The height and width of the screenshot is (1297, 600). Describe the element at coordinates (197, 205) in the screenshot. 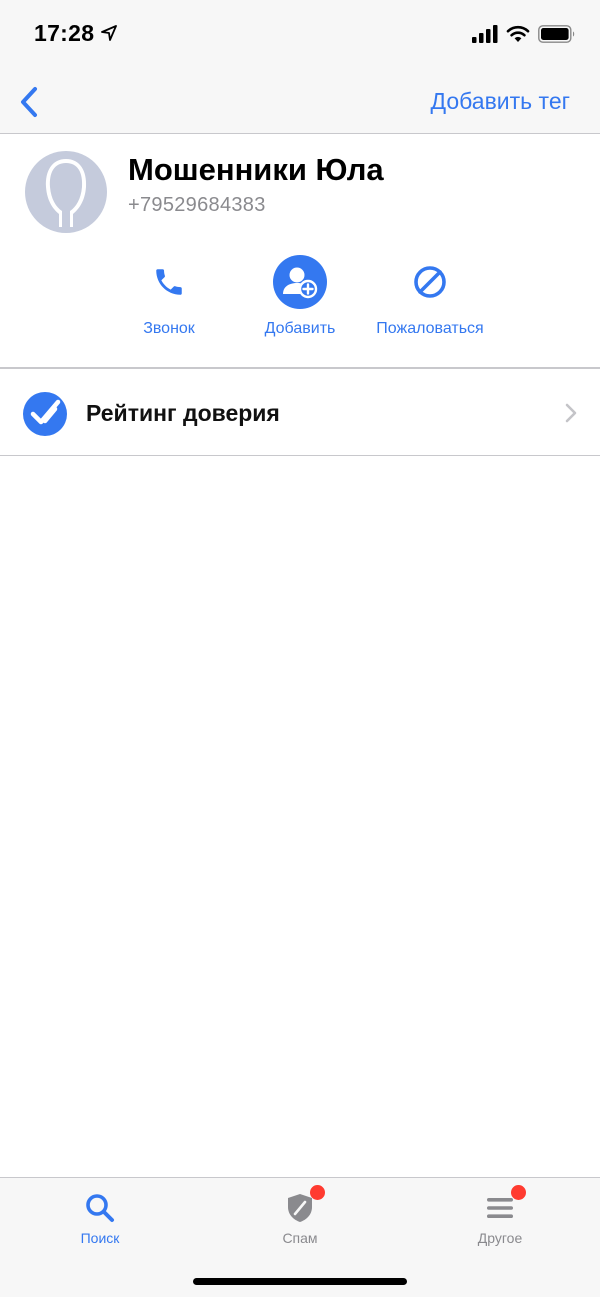

I see `contact-phone: +79529684383` at that location.